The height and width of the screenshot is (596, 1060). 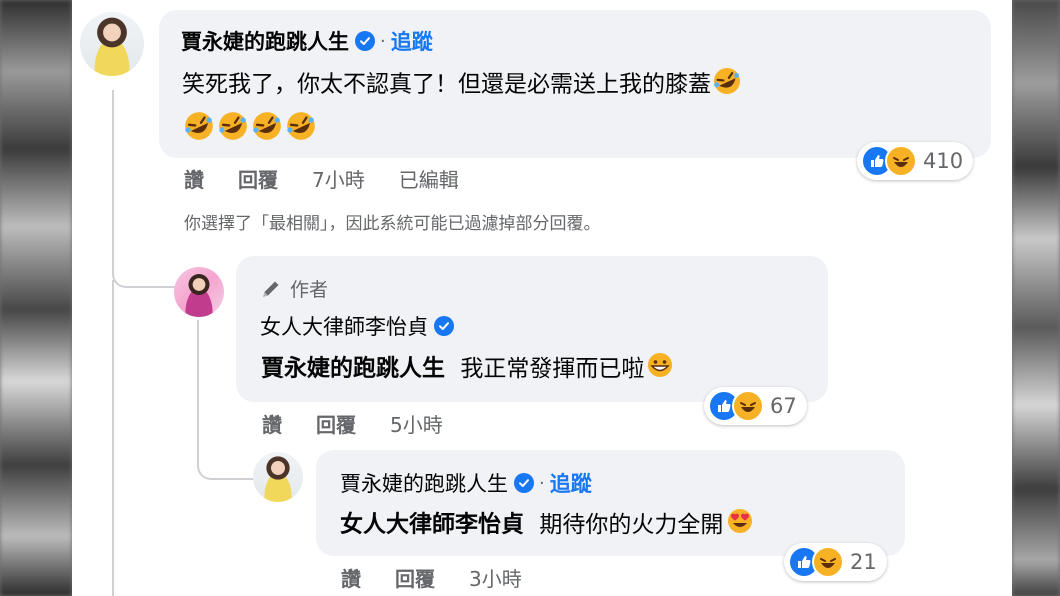 I want to click on comment-emoji-row, so click(x=250, y=130).